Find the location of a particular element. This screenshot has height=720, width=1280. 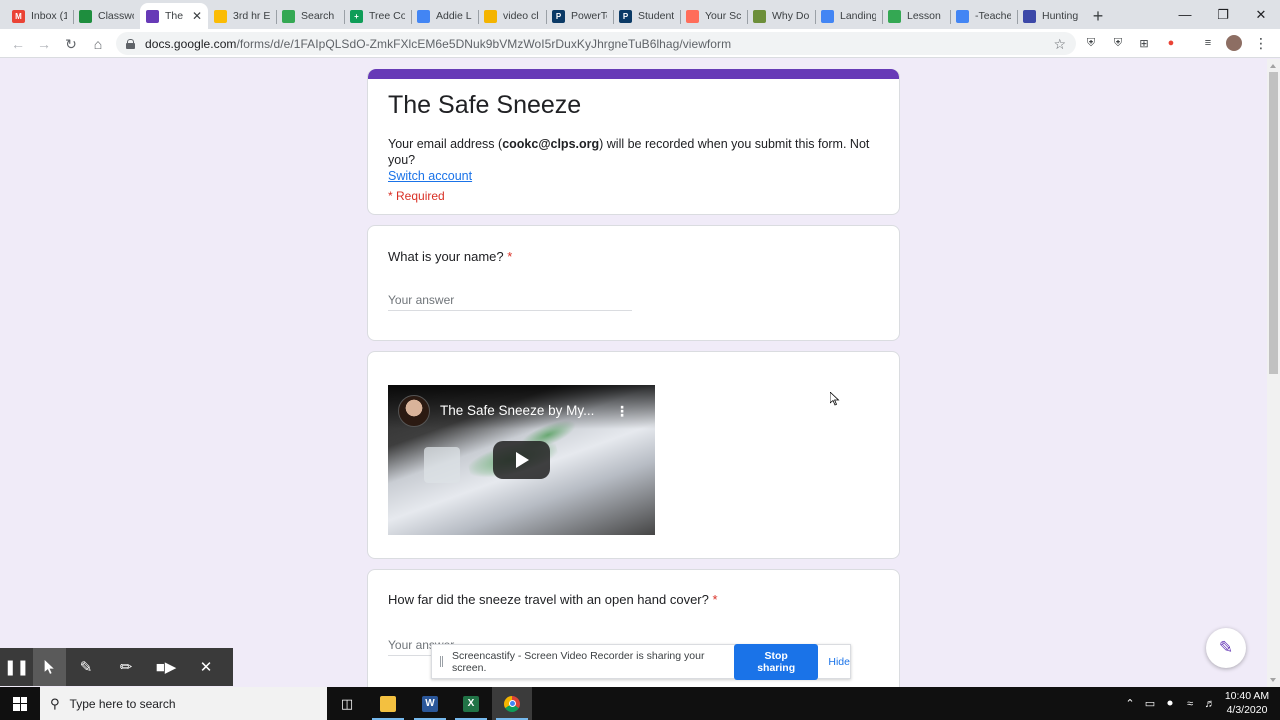

required-note: * Required is located at coordinates (416, 196).